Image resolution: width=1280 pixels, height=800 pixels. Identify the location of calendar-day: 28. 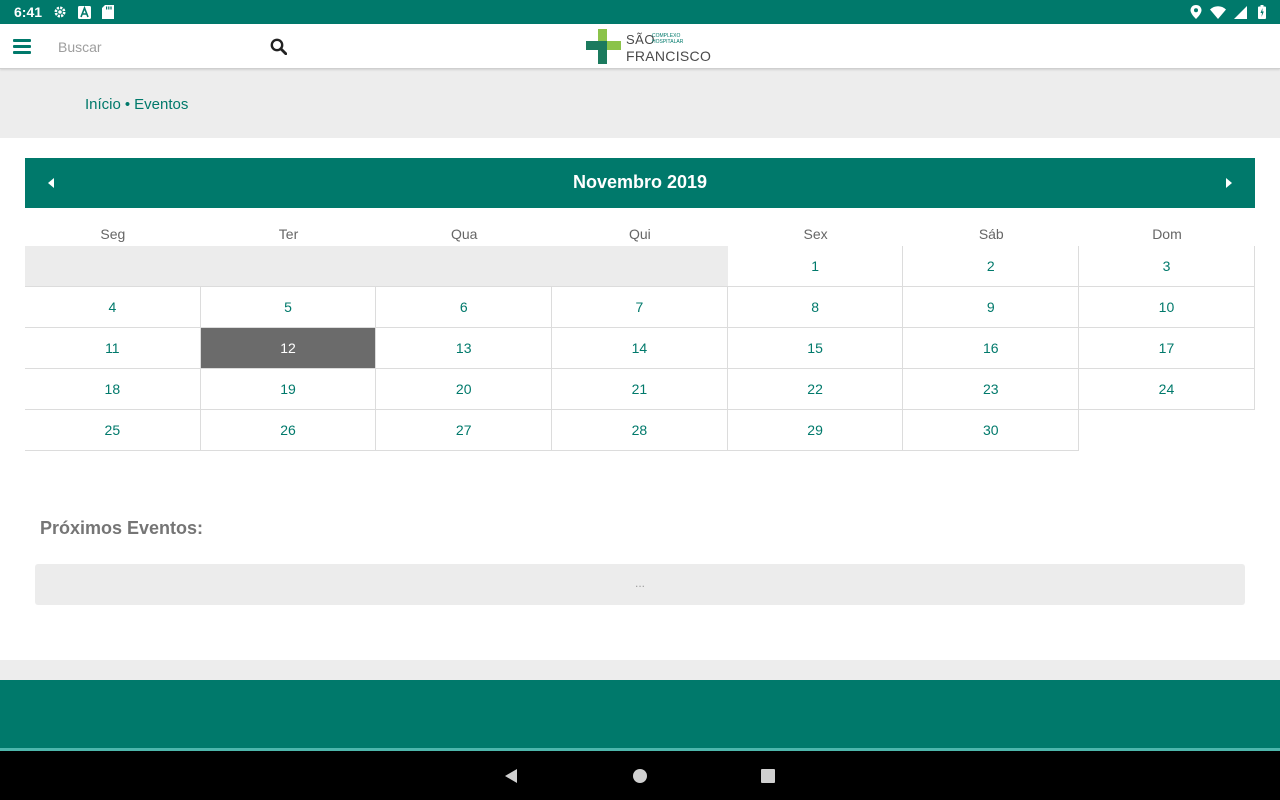
(640, 430).